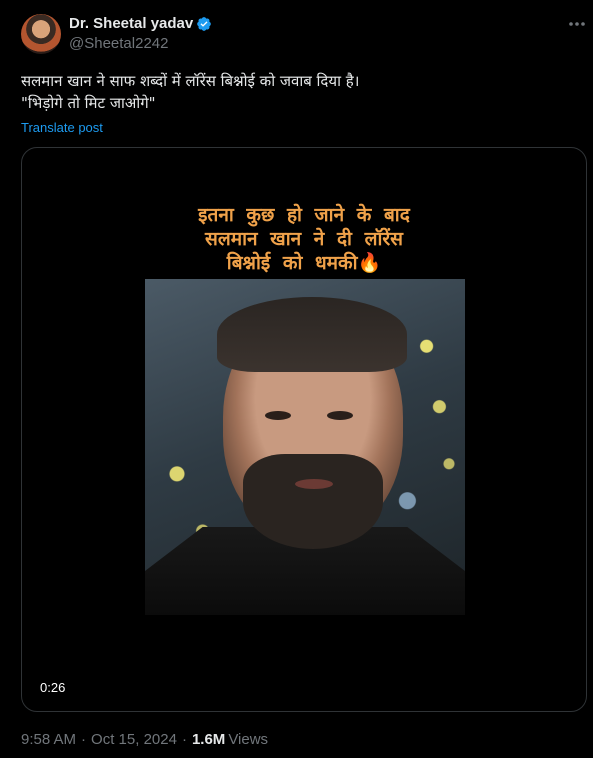 The height and width of the screenshot is (758, 593). I want to click on author-name: Dr. Sheetal yadav, so click(131, 23).